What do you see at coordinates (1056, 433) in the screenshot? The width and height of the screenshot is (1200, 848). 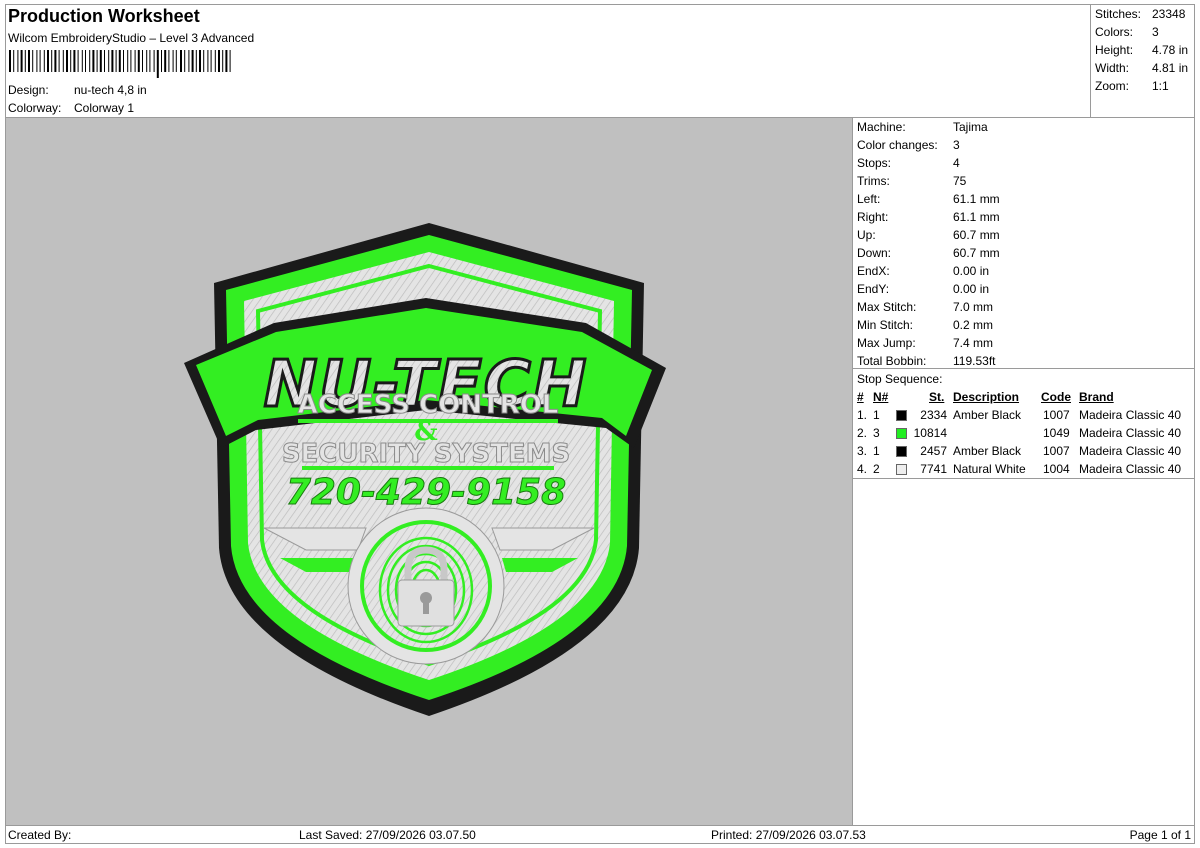 I see `seq-code: 1049` at bounding box center [1056, 433].